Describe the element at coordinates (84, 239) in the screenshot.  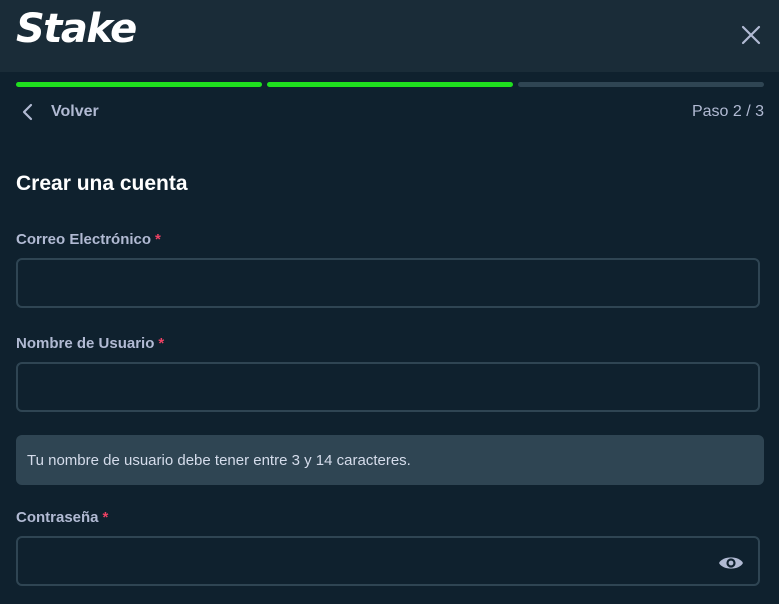
I see `email-label-text: Correo Electrónico` at that location.